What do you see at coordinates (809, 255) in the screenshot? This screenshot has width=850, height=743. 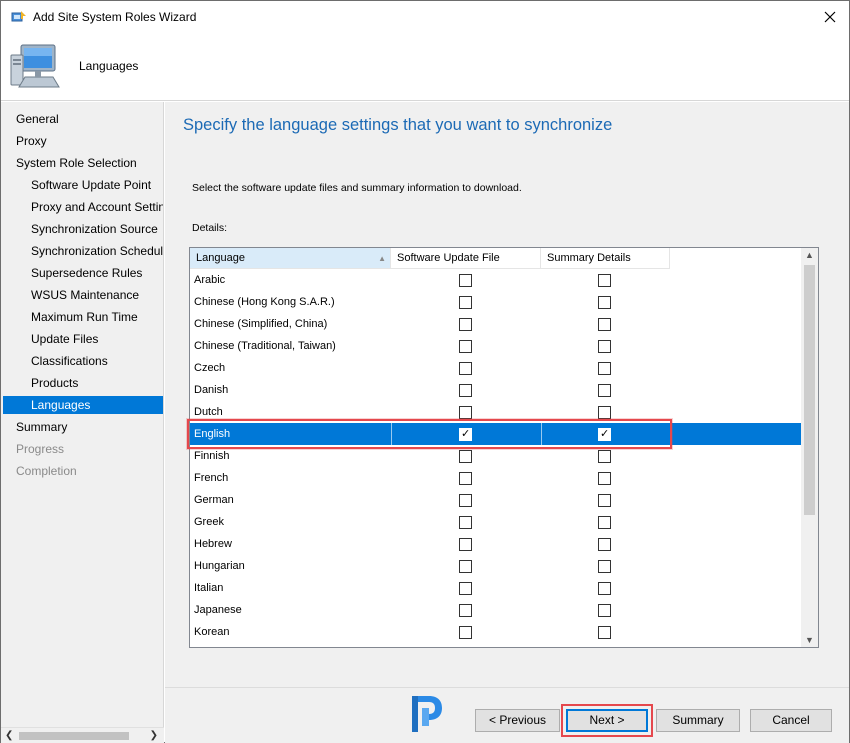 I see `scroll-up-icon: ▲` at bounding box center [809, 255].